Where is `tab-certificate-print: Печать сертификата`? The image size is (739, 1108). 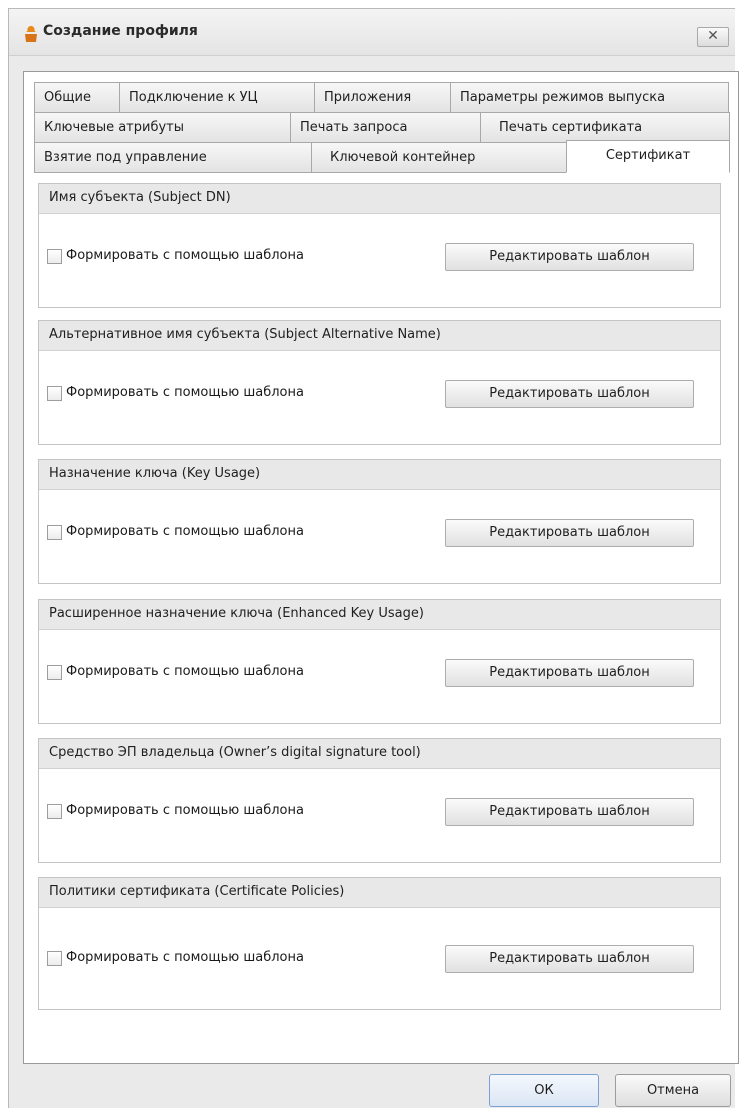
tab-certificate-print: Печать сертификата is located at coordinates (605, 127).